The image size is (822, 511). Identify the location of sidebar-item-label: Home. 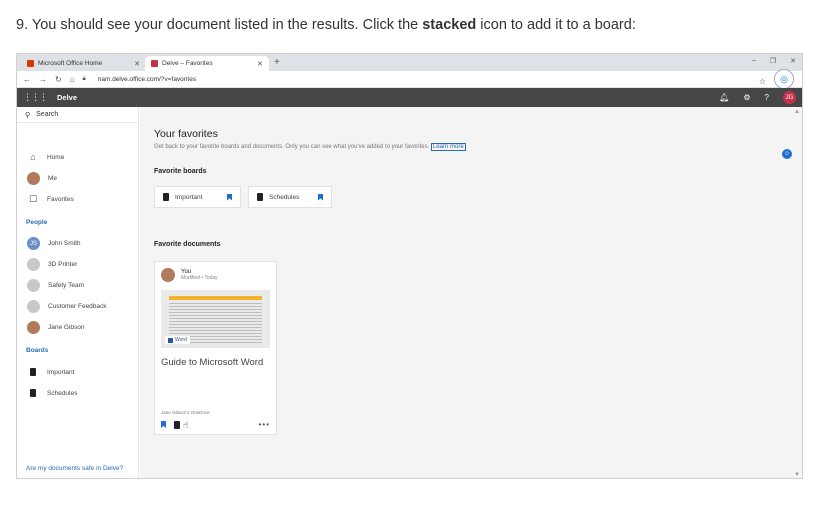
(56, 157).